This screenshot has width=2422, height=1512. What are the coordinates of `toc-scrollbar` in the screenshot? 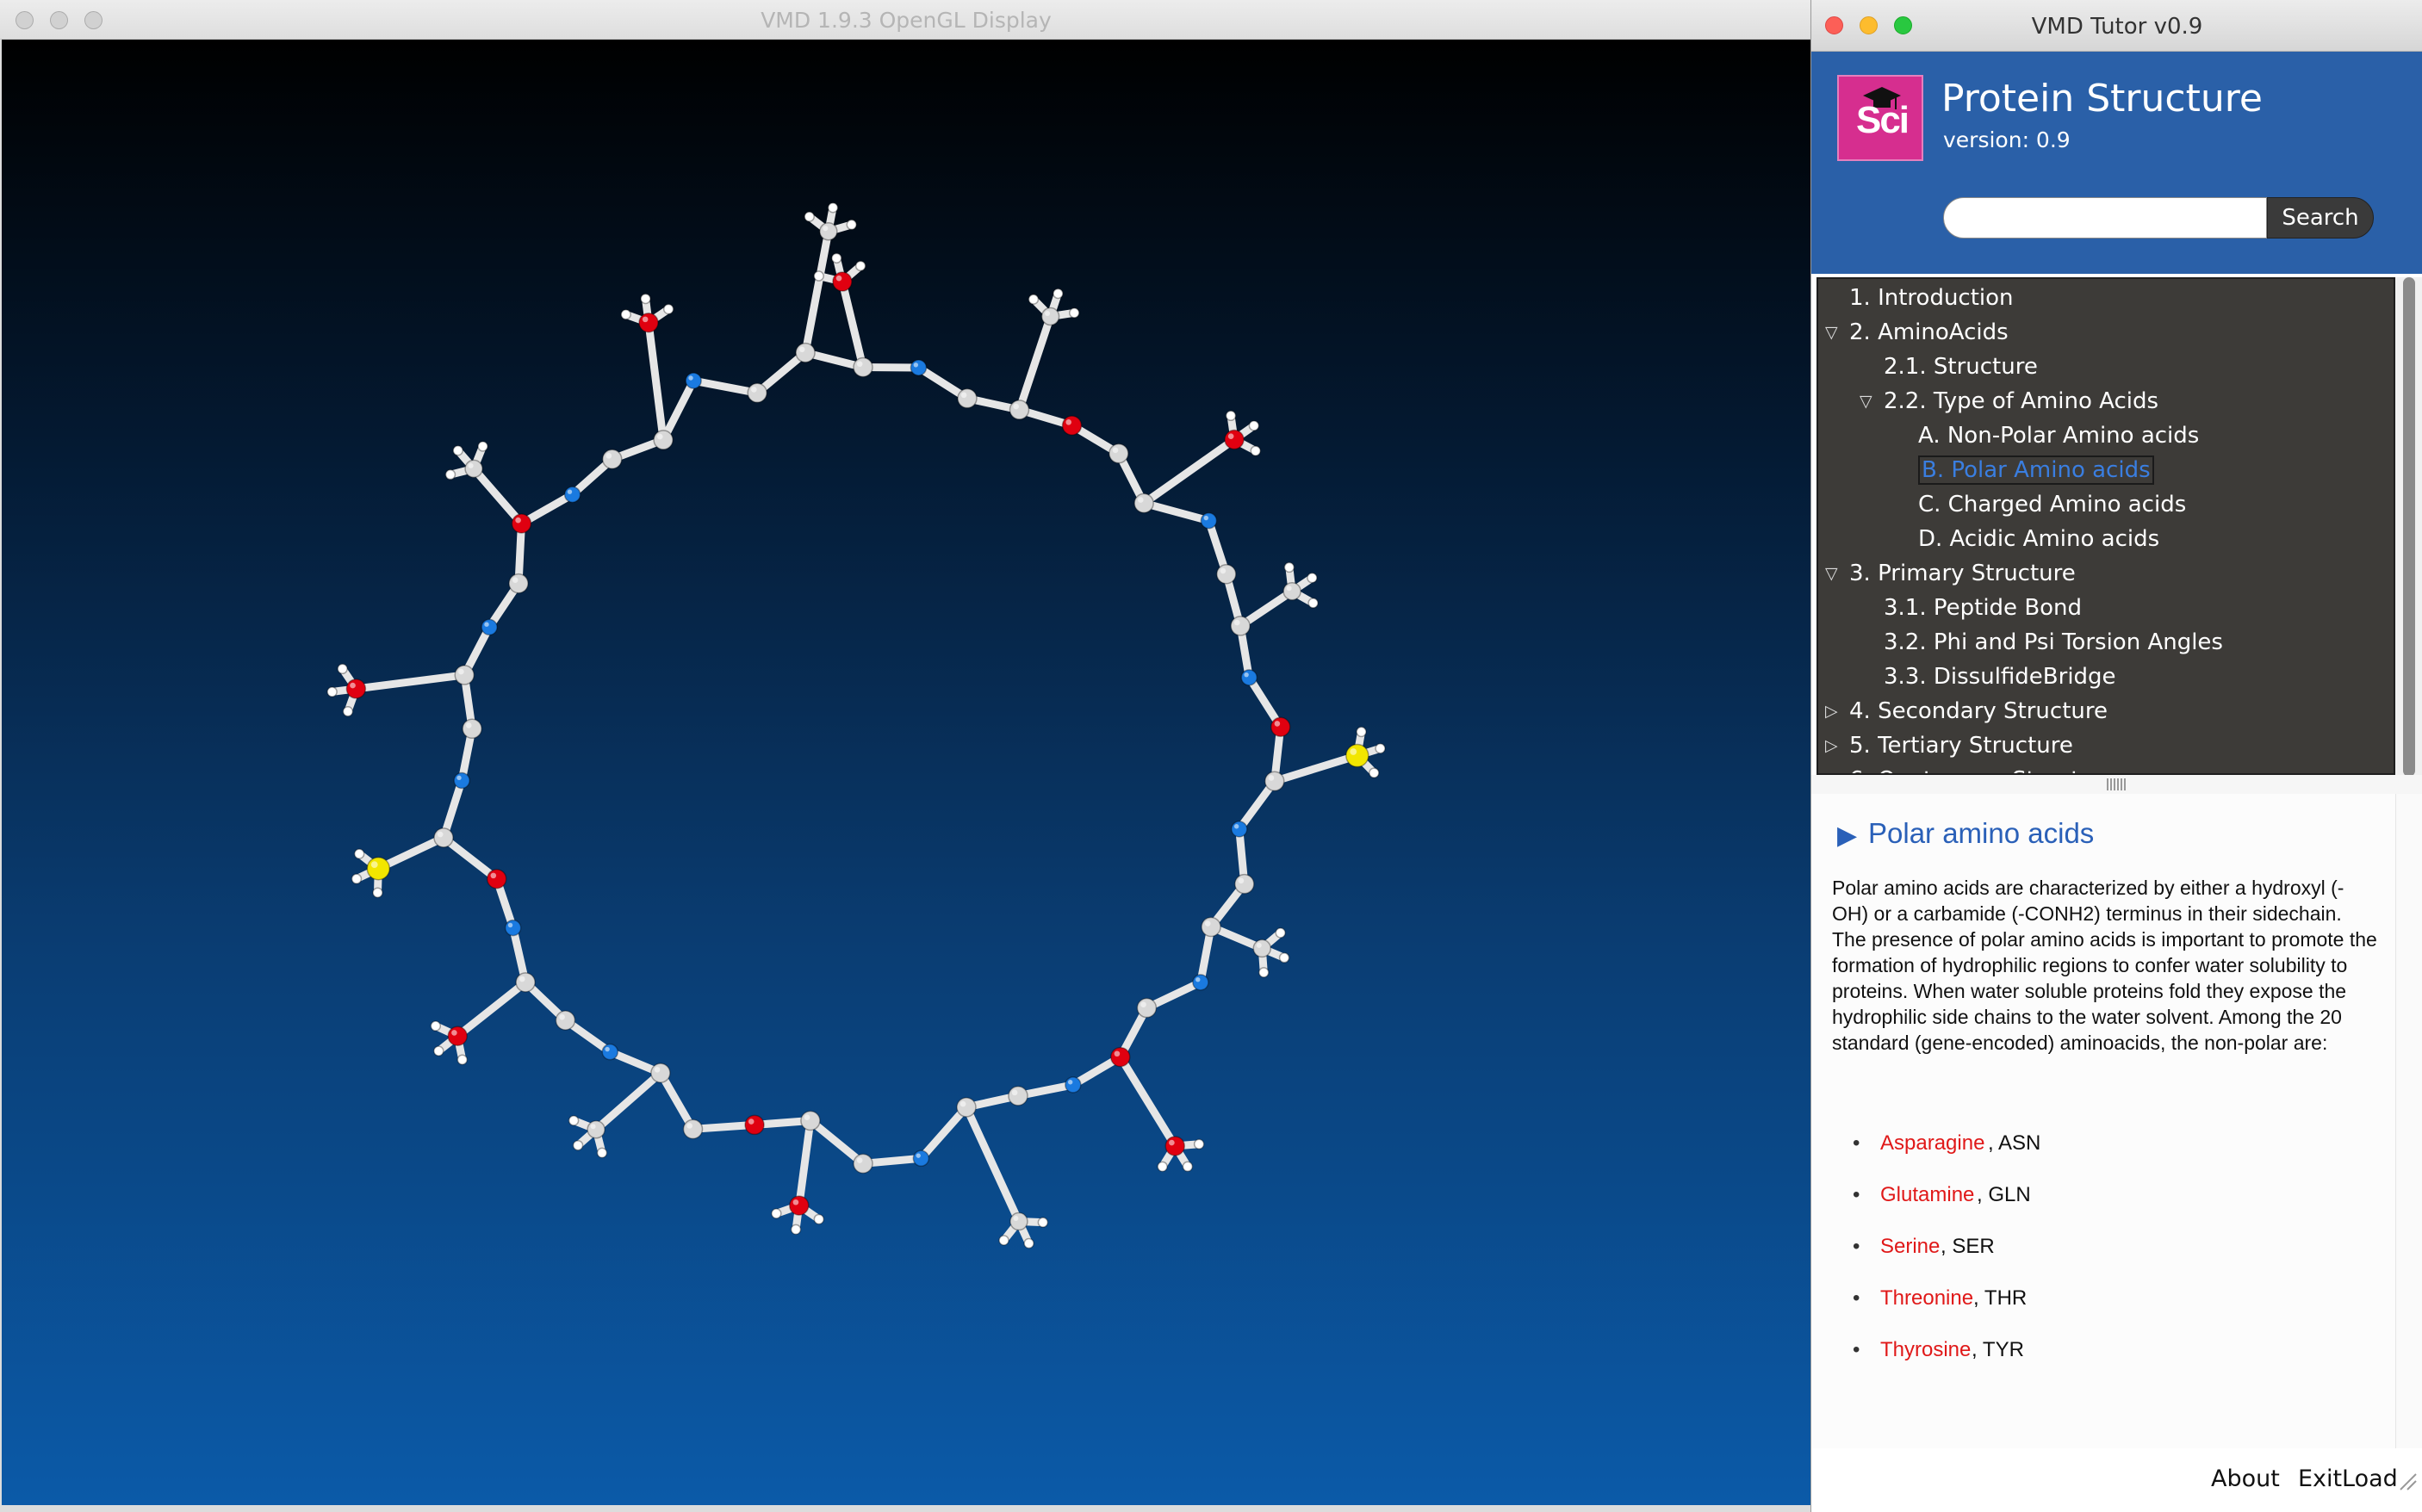 It's located at (2408, 527).